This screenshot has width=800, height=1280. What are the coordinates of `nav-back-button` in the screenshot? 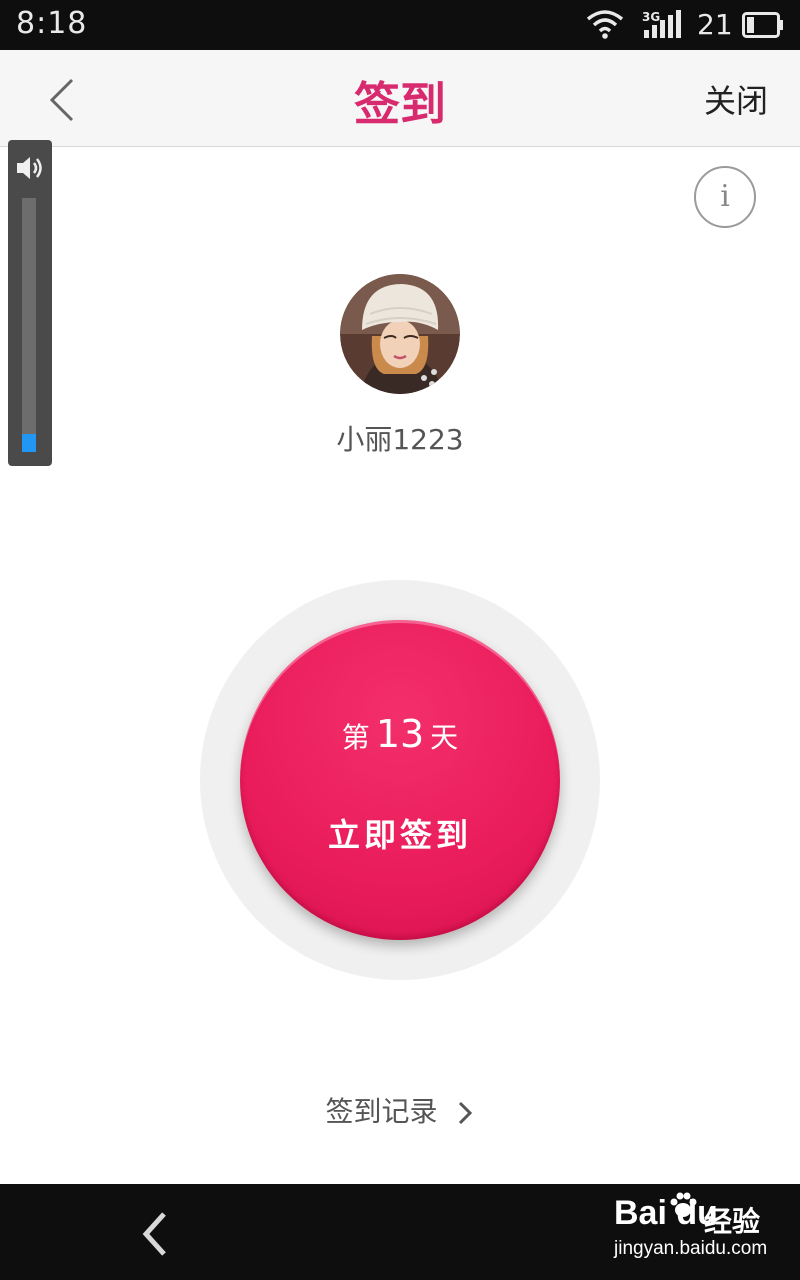 It's located at (156, 1234).